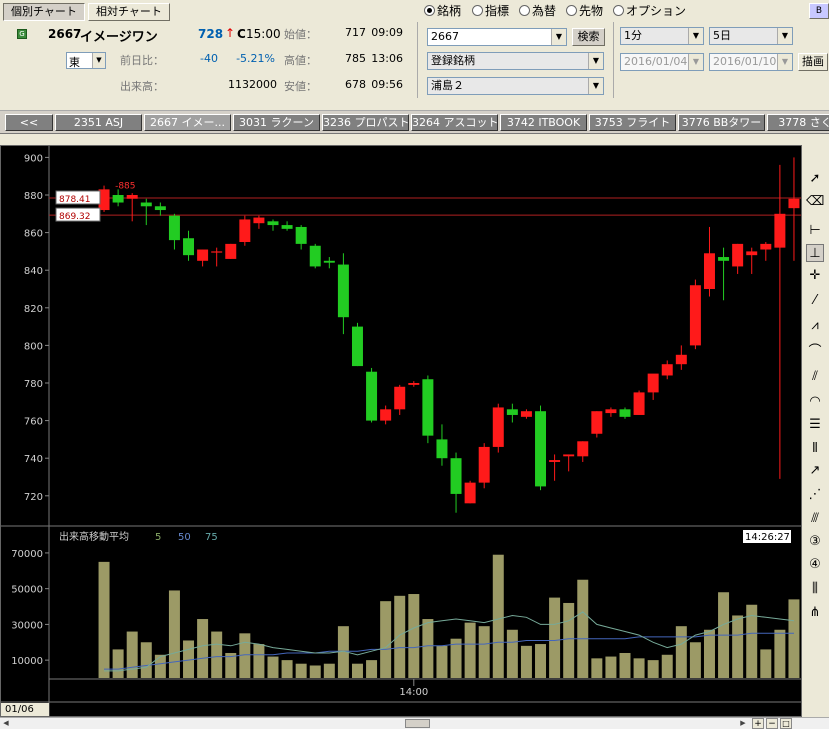 The width and height of the screenshot is (829, 729). Describe the element at coordinates (119, 37) in the screenshot. I see `stock-name: イメージワン` at that location.